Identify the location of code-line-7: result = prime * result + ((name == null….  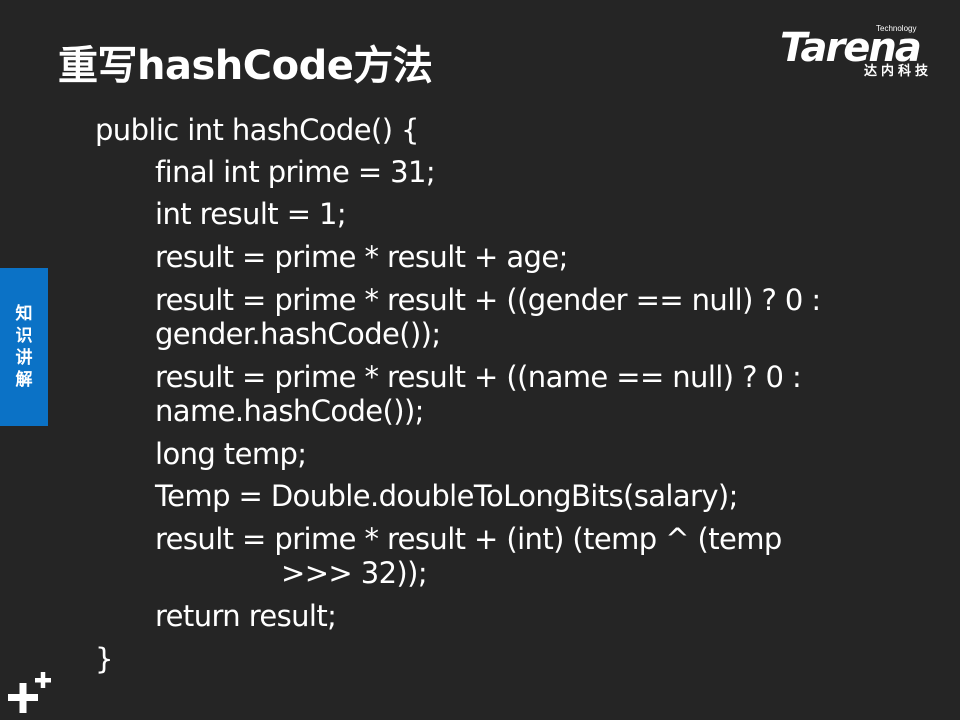
(478, 377).